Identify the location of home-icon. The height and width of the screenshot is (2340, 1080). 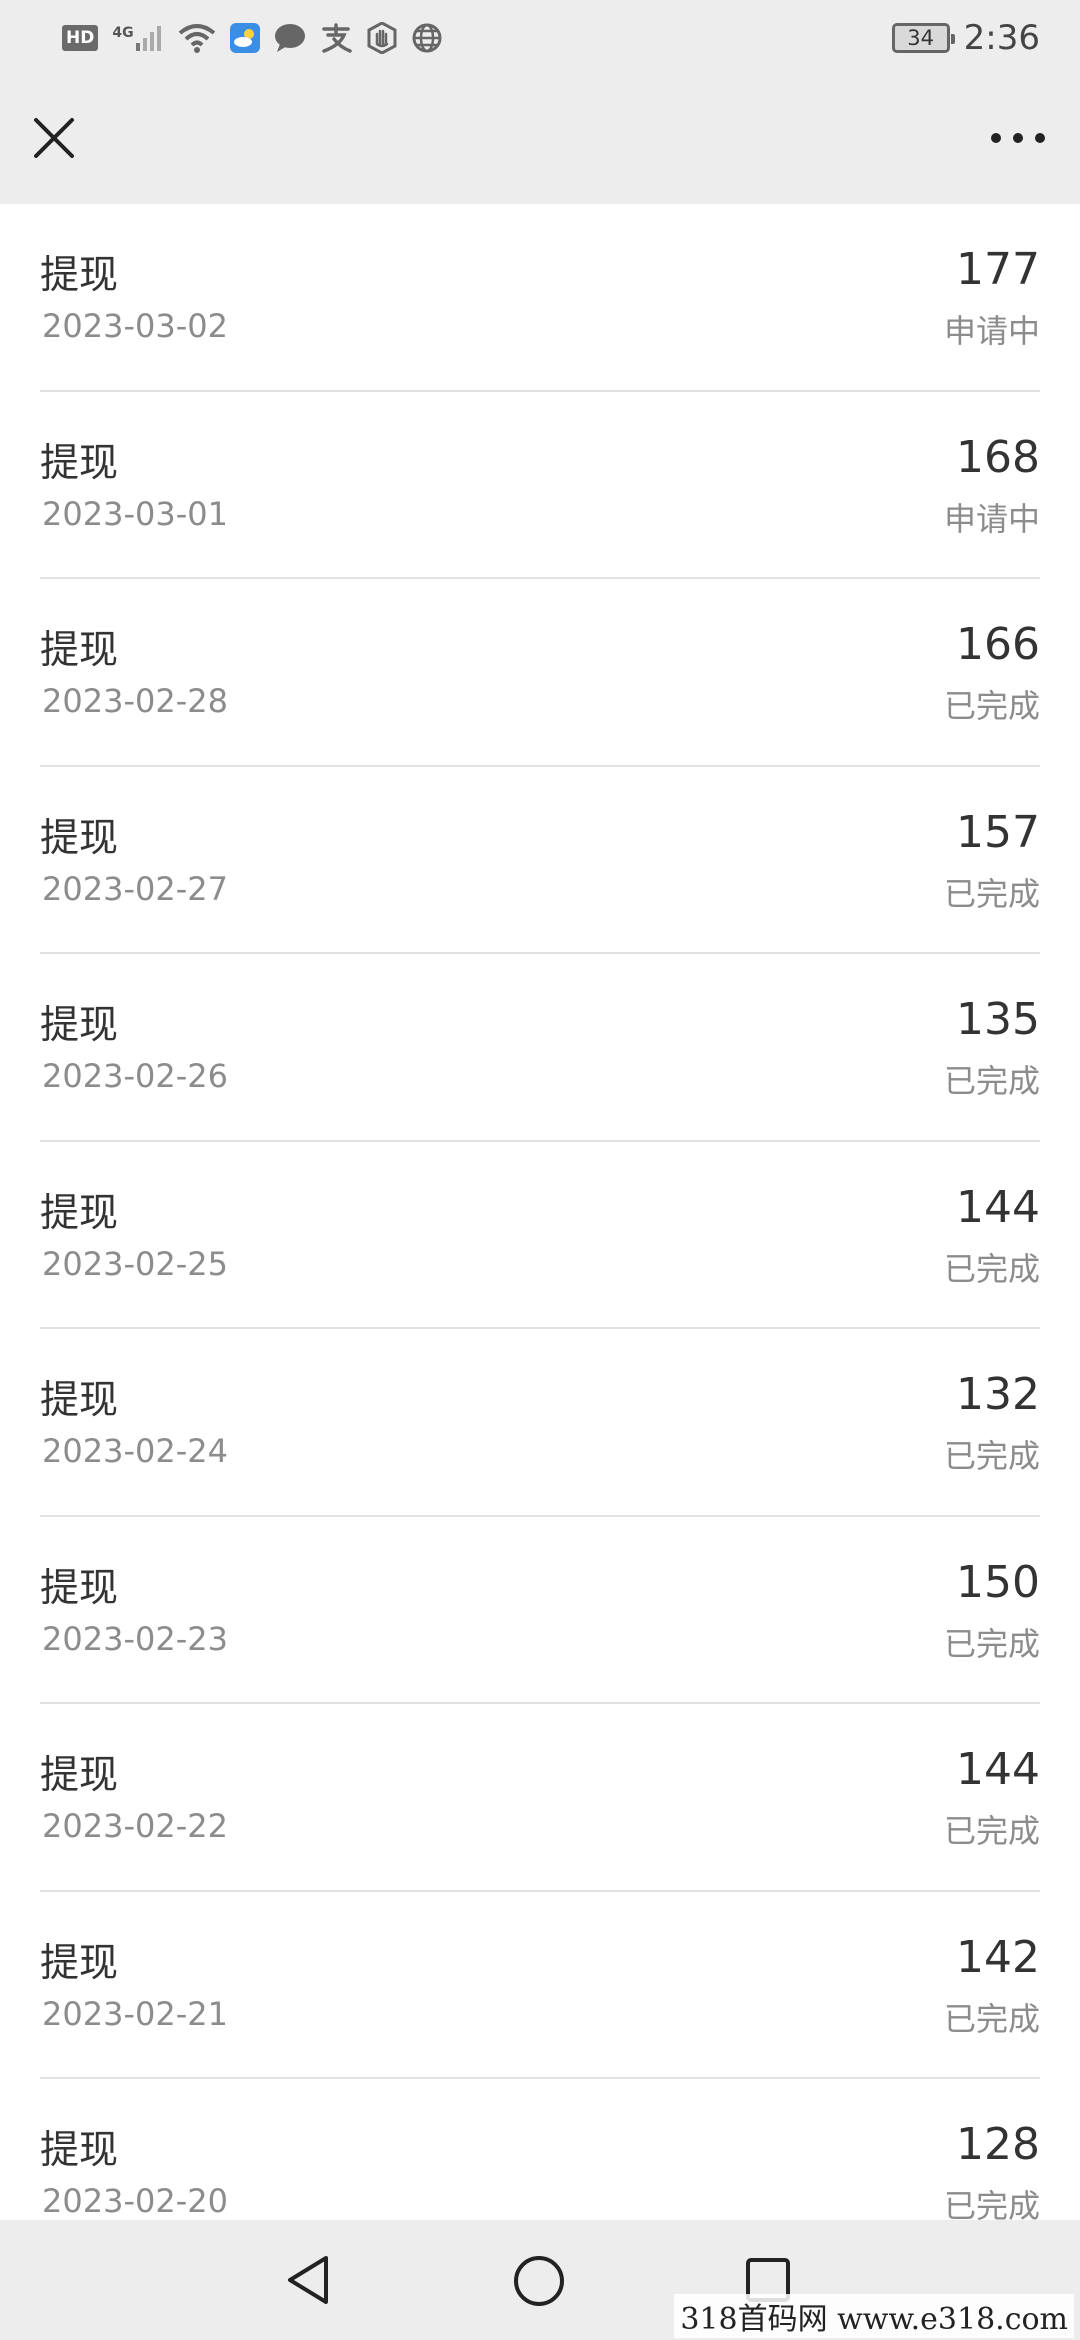
(539, 2281).